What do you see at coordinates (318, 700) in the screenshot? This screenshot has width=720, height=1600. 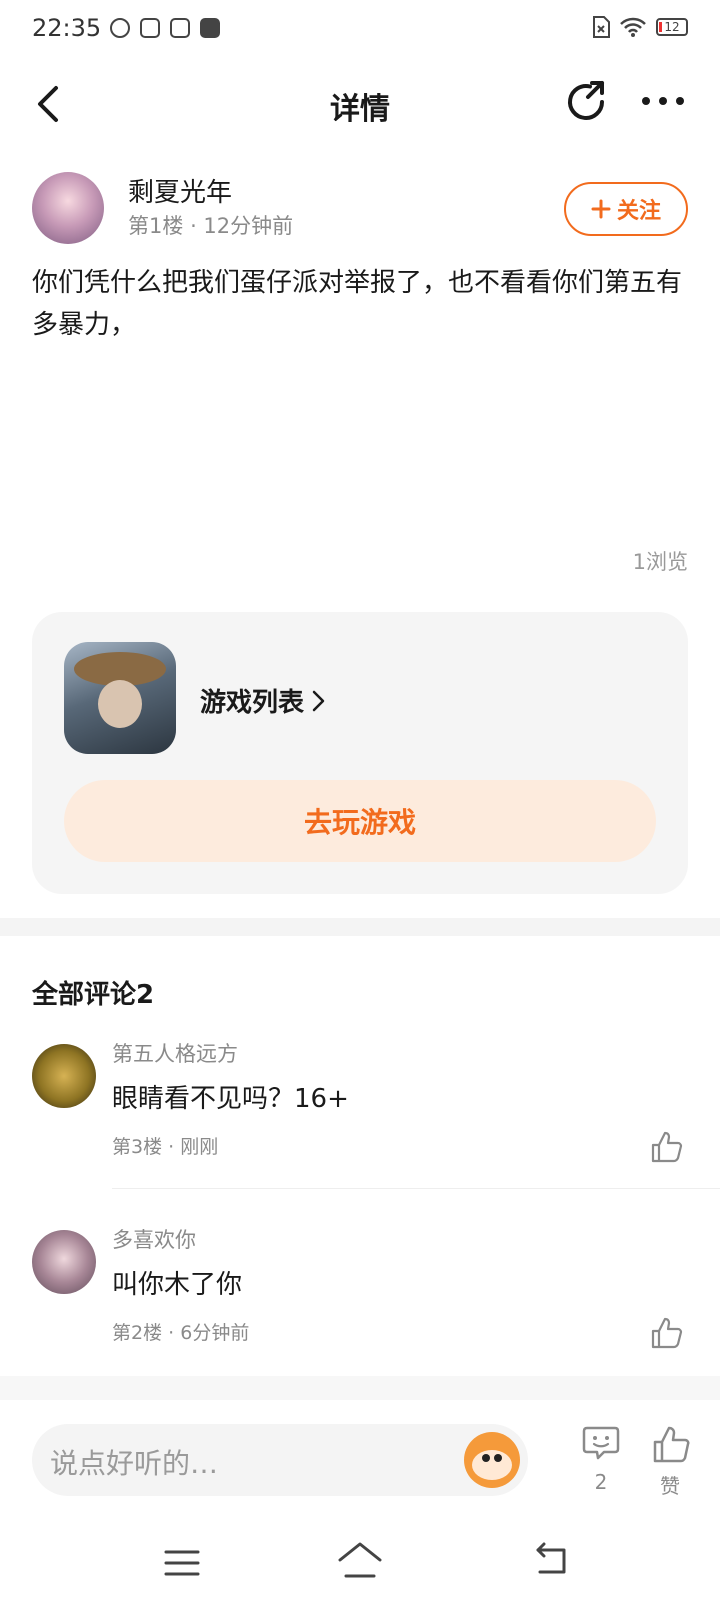 I see `chevron-right-icon` at bounding box center [318, 700].